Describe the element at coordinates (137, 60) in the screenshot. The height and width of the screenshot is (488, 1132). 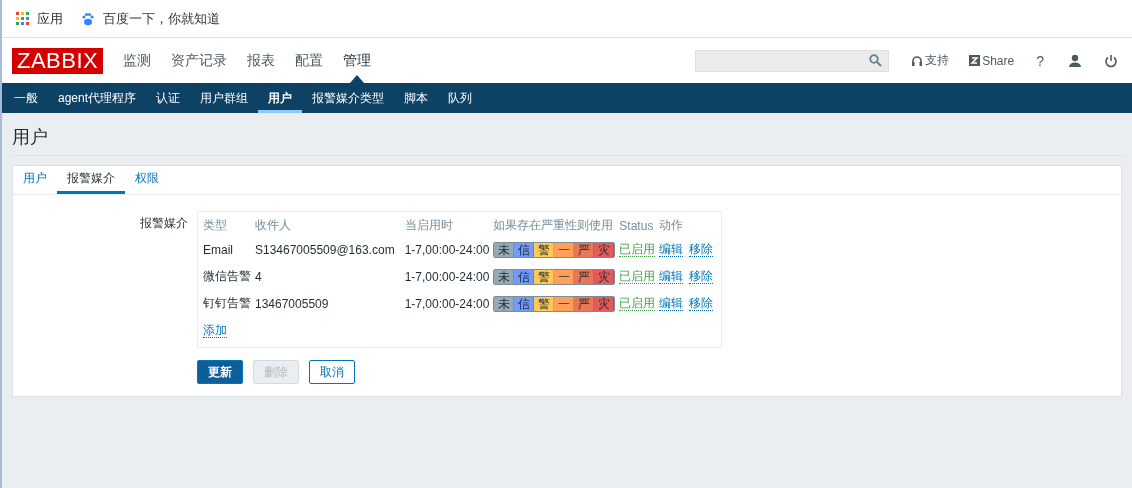
I see `menu-item: 监测` at that location.